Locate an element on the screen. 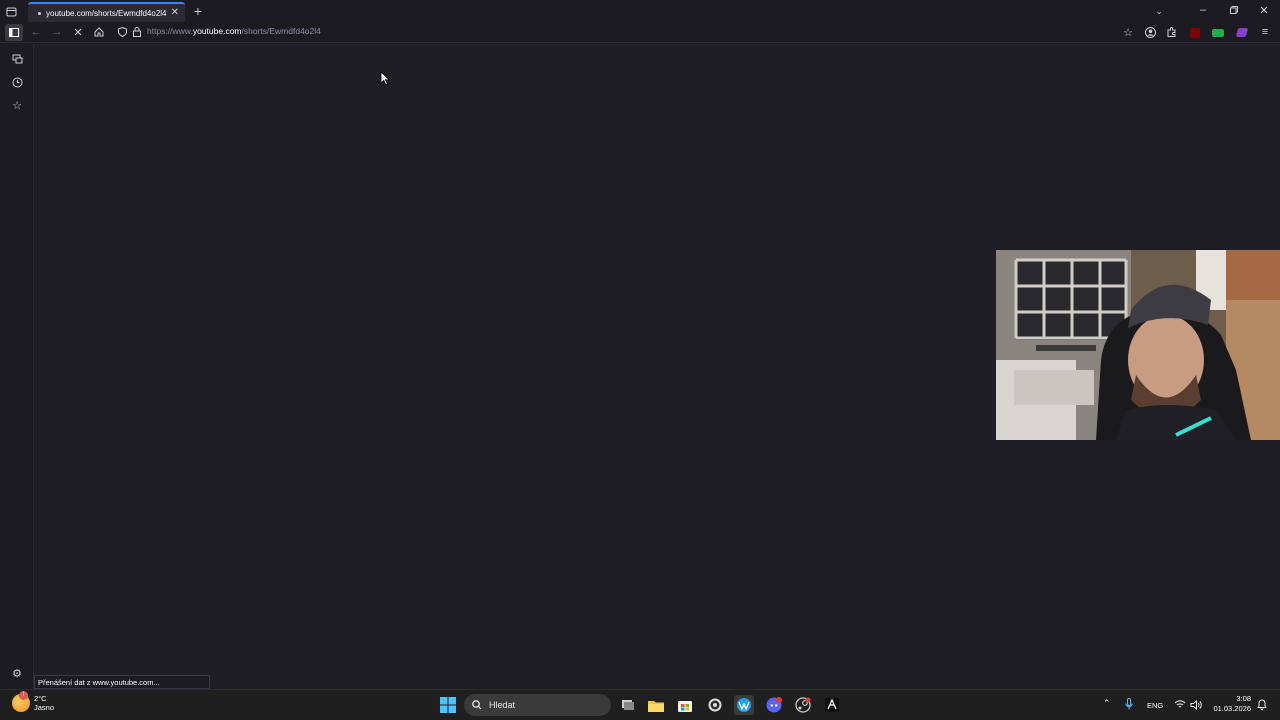  settings-gear-icon: ⚙ is located at coordinates (17, 673).